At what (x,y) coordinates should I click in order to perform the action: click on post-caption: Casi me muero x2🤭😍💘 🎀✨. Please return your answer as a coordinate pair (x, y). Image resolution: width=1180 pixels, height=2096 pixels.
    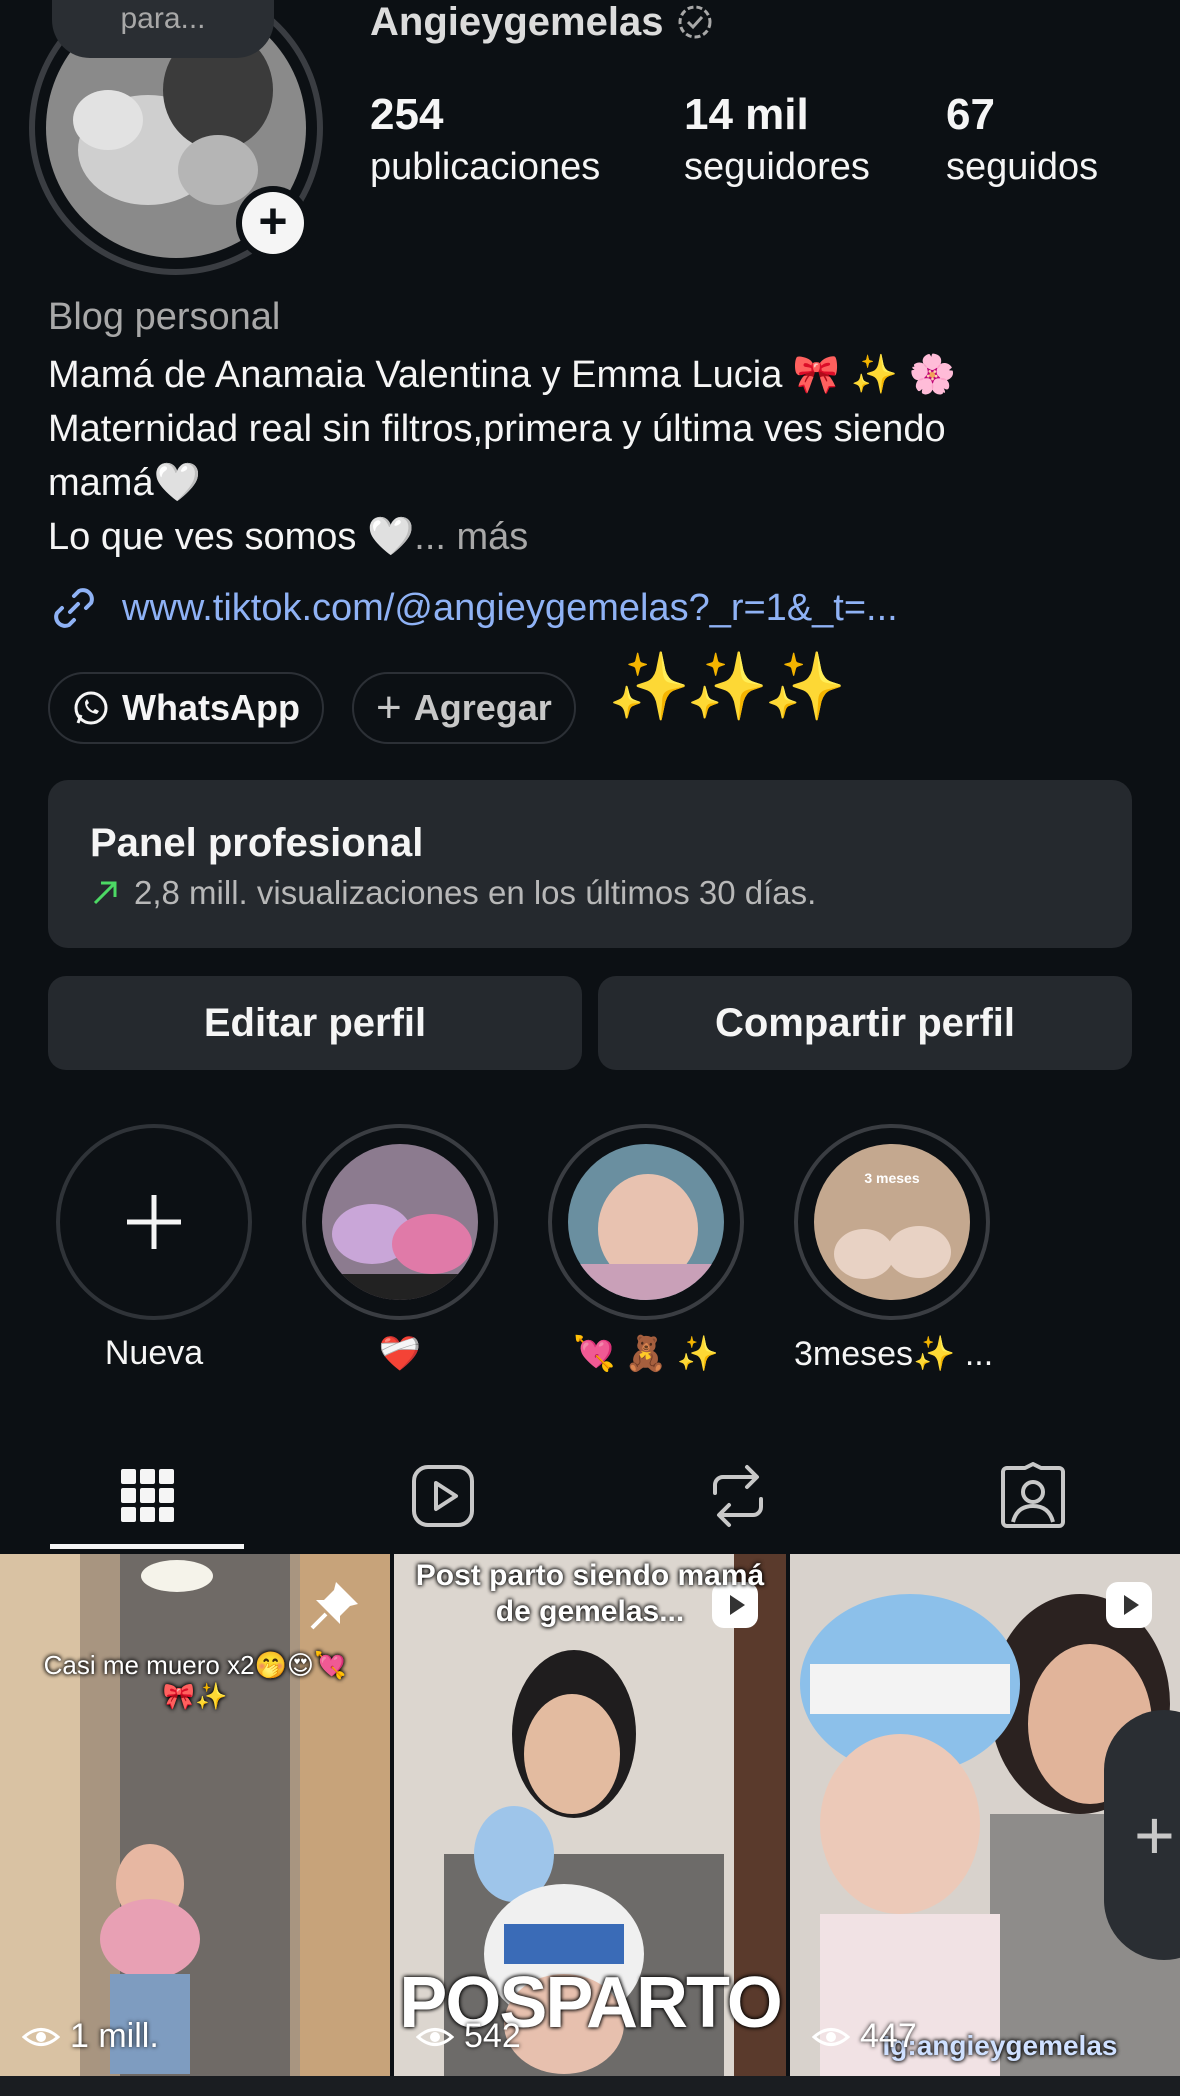
    Looking at the image, I should click on (195, 1680).